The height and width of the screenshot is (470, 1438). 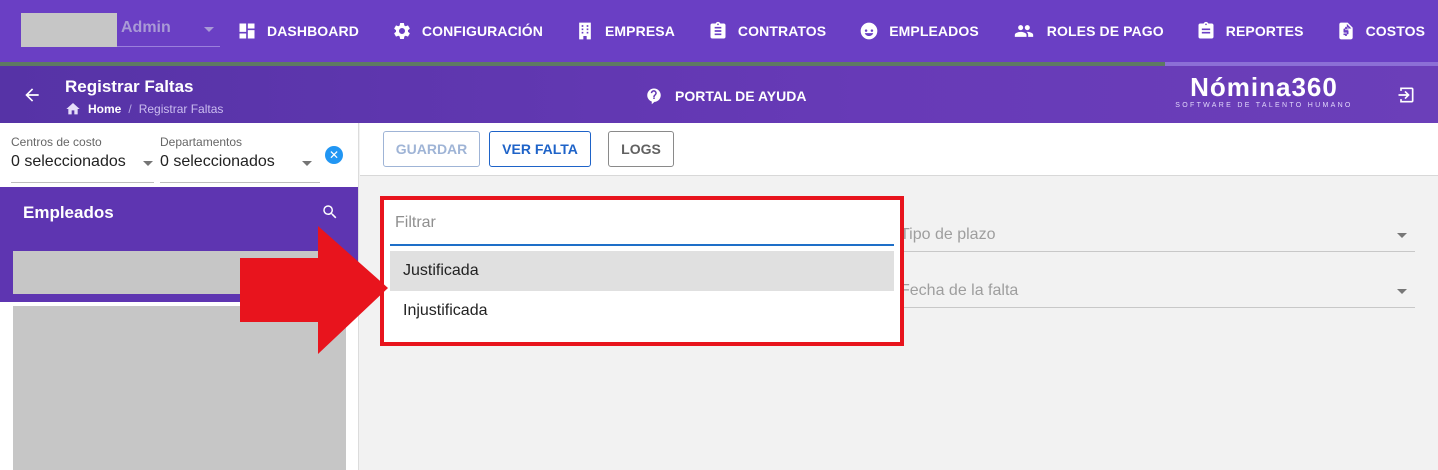 What do you see at coordinates (217, 161) in the screenshot?
I see `department-value: 0 seleccionados` at bounding box center [217, 161].